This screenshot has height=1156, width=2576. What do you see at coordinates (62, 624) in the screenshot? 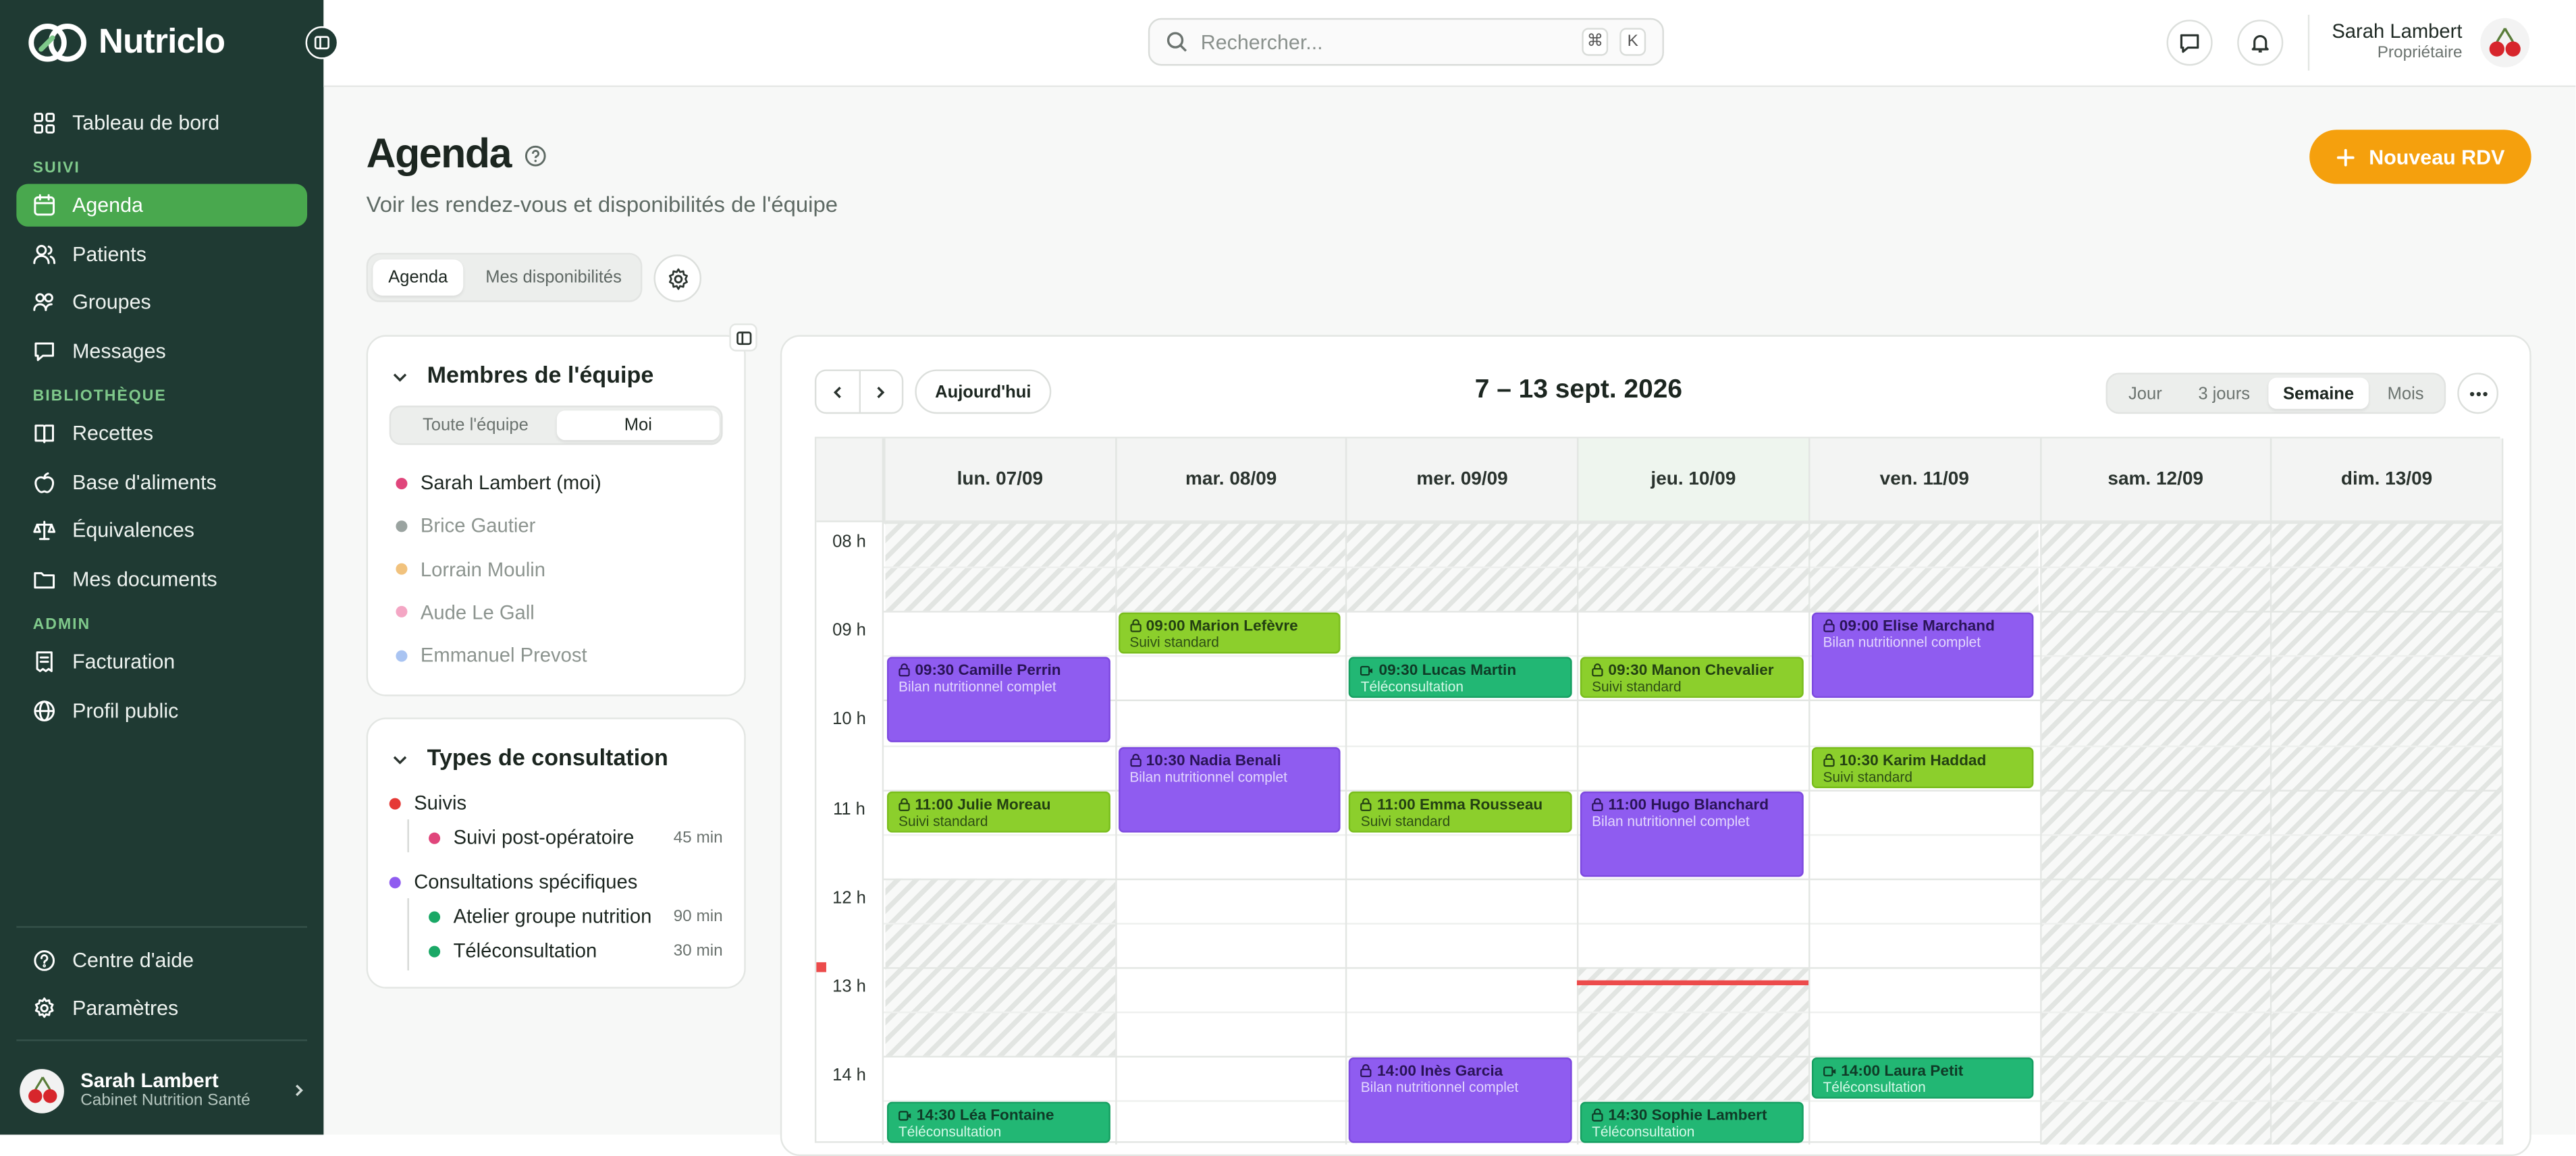
I see `sidebar-section-title: ADMIN` at bounding box center [62, 624].